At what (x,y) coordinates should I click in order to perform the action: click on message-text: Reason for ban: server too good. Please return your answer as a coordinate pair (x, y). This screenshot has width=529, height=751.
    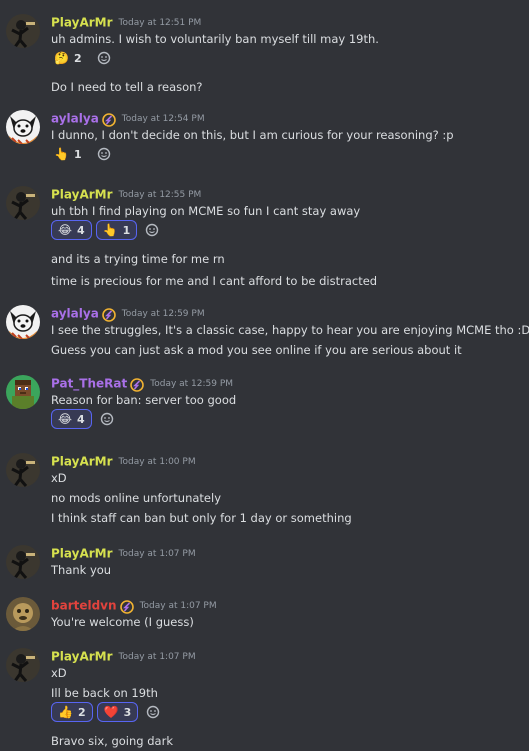
    Looking at the image, I should click on (144, 400).